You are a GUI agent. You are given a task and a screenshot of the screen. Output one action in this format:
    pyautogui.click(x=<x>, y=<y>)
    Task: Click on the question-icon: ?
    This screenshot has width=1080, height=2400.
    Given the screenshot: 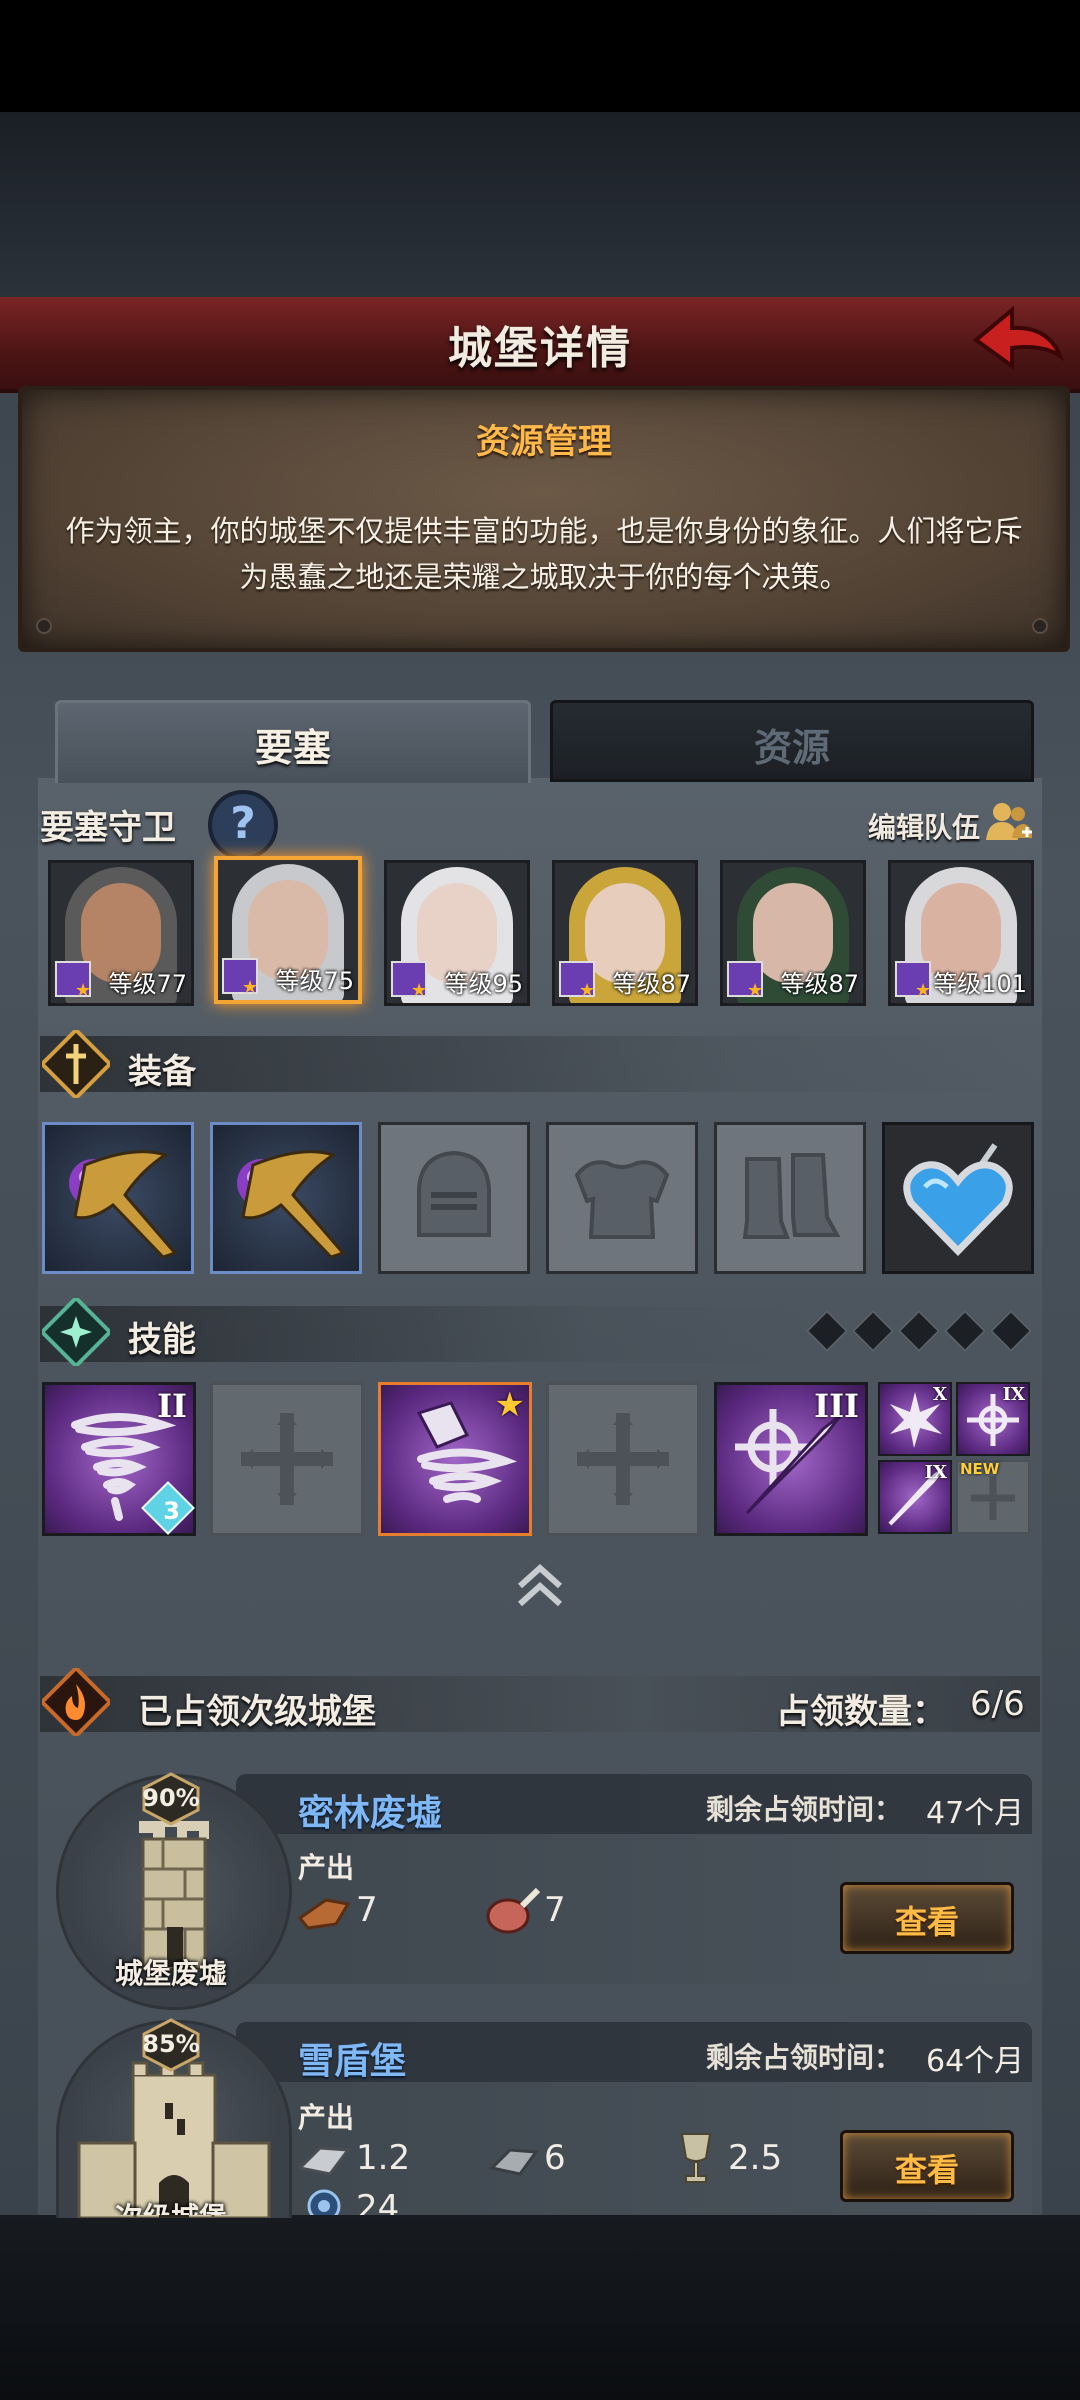 What is the action you would take?
    pyautogui.click(x=243, y=823)
    